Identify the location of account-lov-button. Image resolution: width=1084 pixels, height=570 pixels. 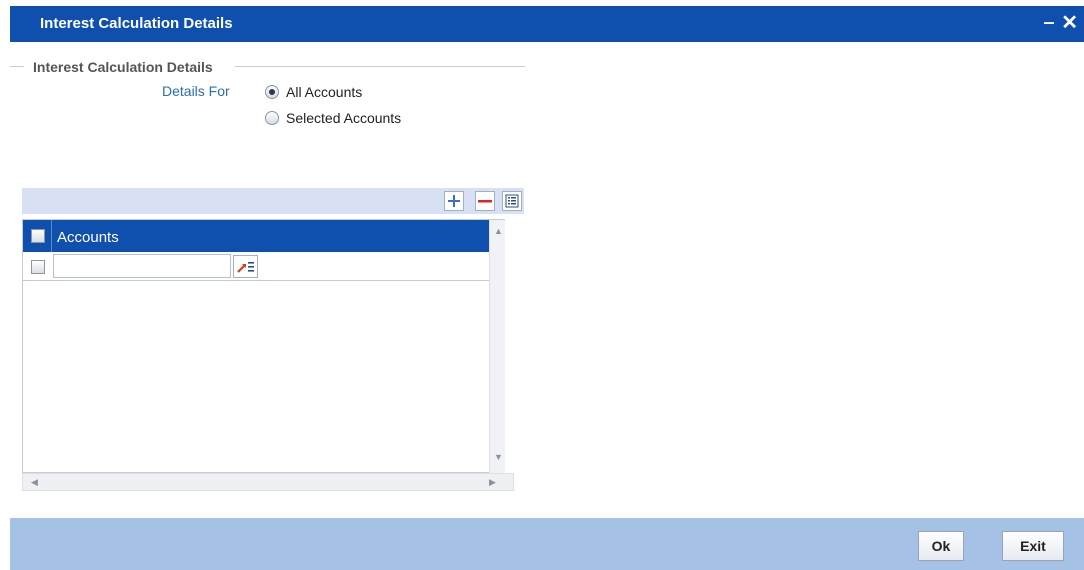
(245, 266).